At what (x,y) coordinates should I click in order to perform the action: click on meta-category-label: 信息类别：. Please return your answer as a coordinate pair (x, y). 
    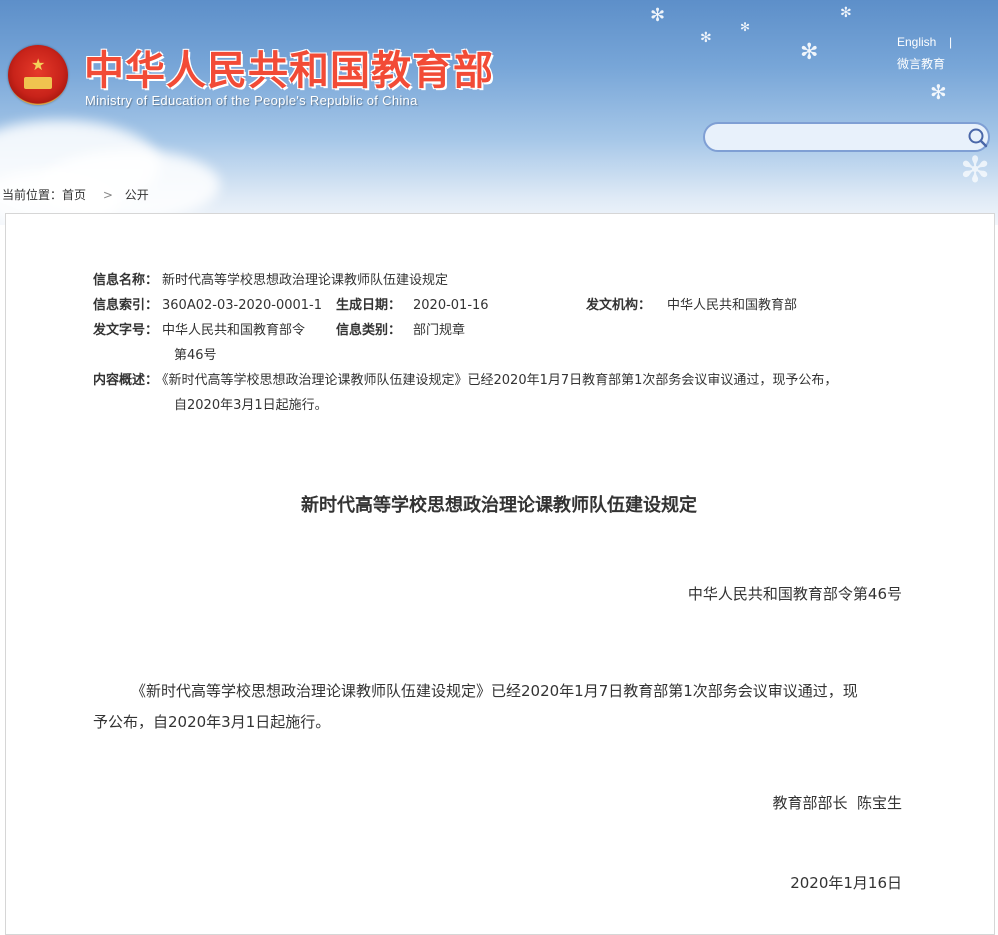
    Looking at the image, I should click on (369, 330).